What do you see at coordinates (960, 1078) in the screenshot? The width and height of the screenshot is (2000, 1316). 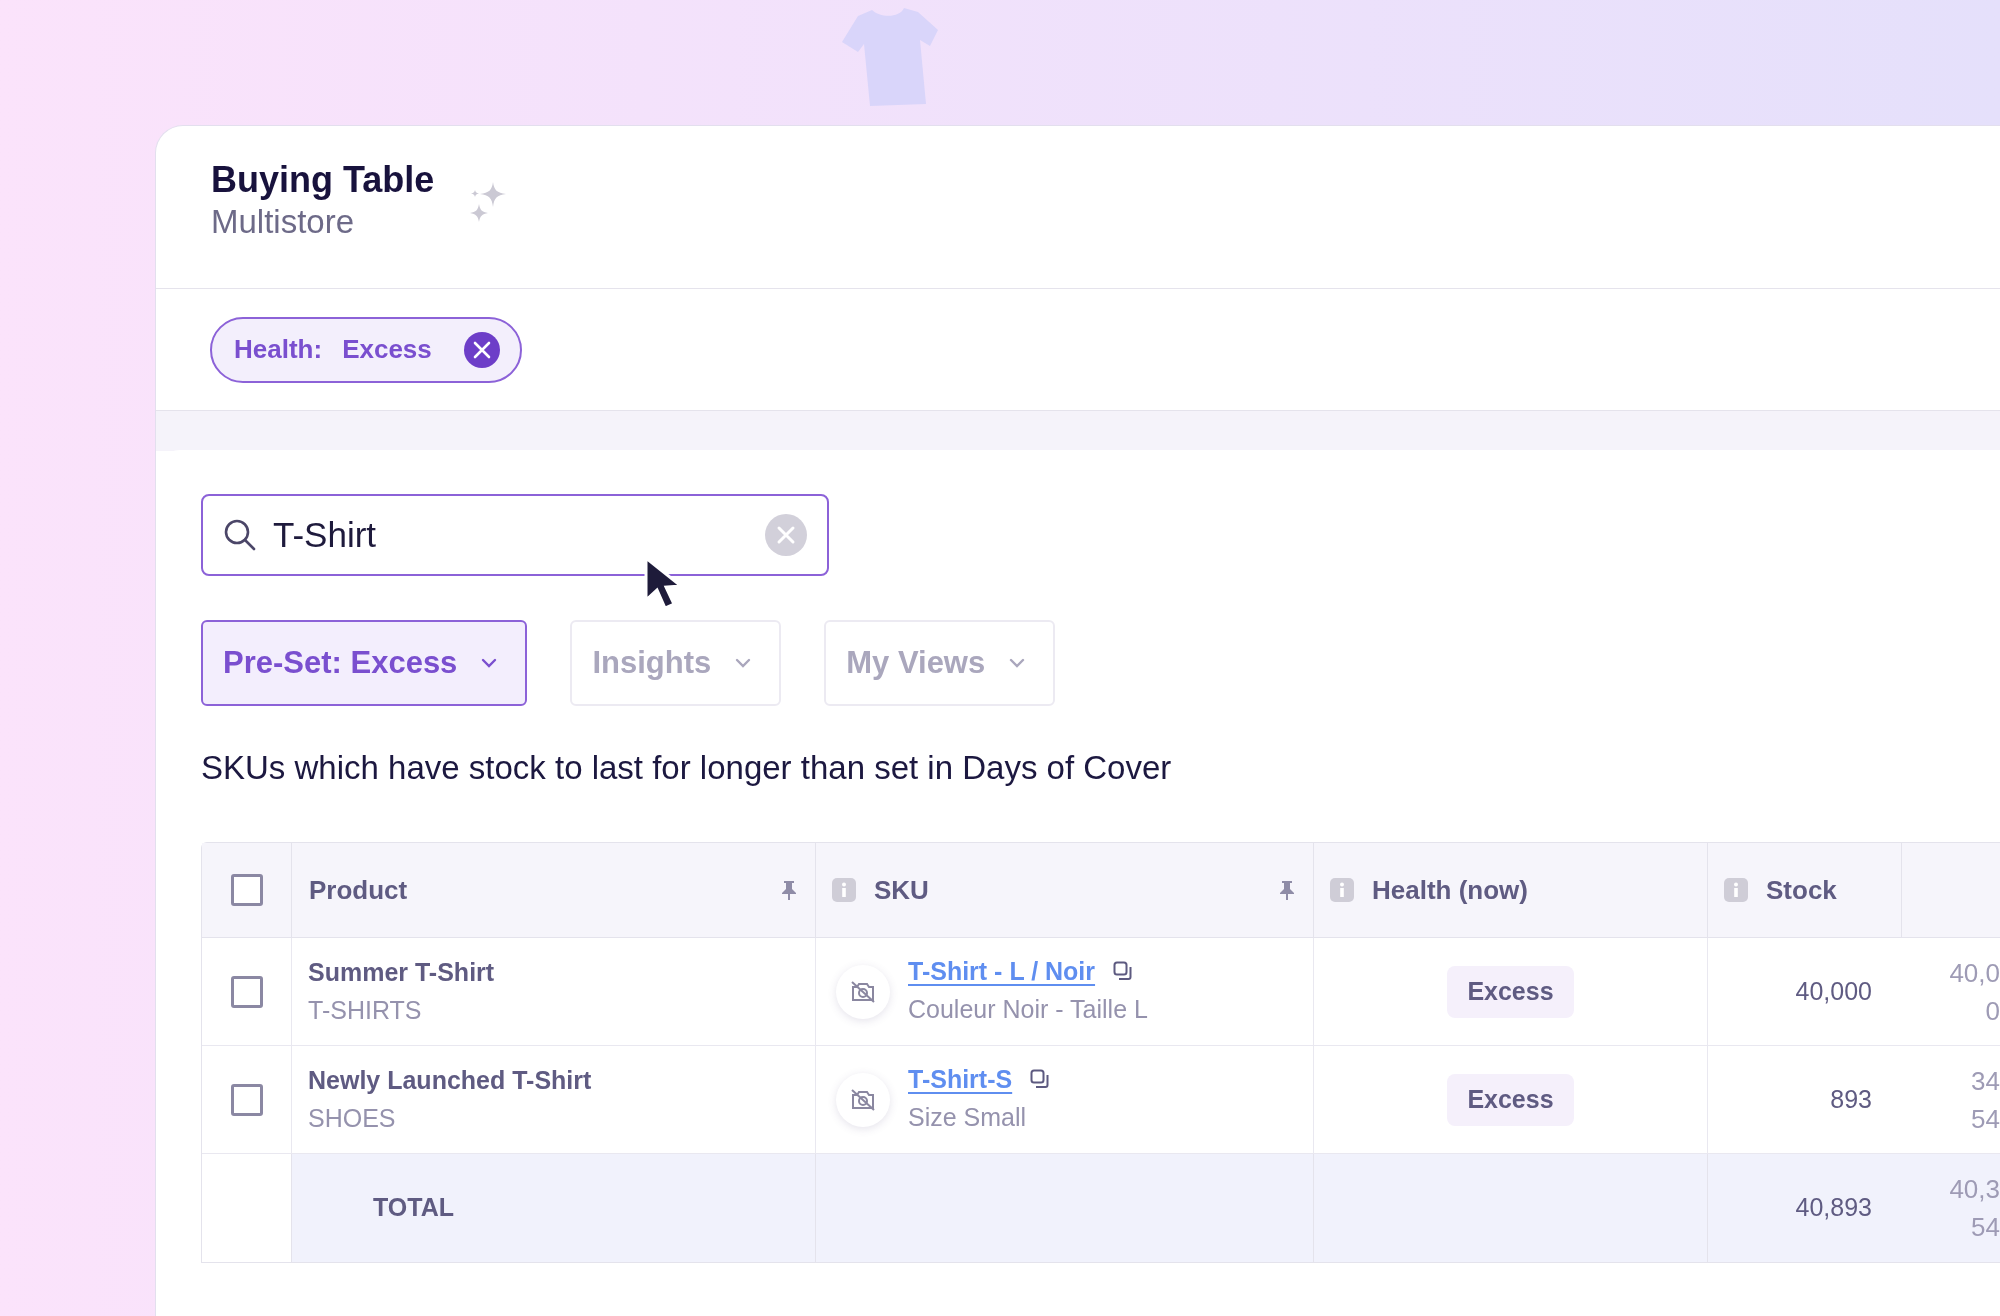 I see `sku-link: T-Shirt-S` at bounding box center [960, 1078].